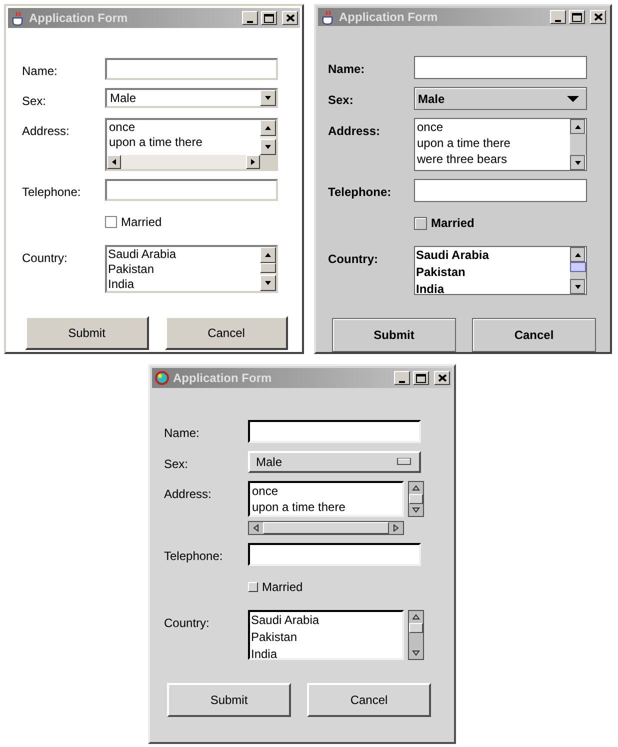 The width and height of the screenshot is (618, 747). I want to click on dropdown-indicator-icon, so click(404, 462).